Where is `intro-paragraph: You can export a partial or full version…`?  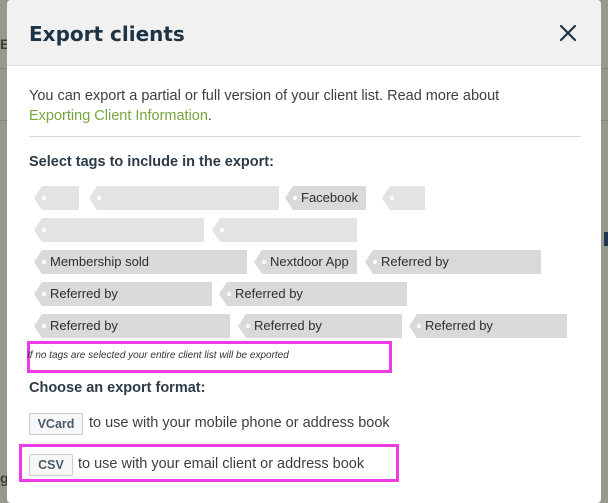
intro-paragraph: You can export a partial or full version… is located at coordinates (299, 106).